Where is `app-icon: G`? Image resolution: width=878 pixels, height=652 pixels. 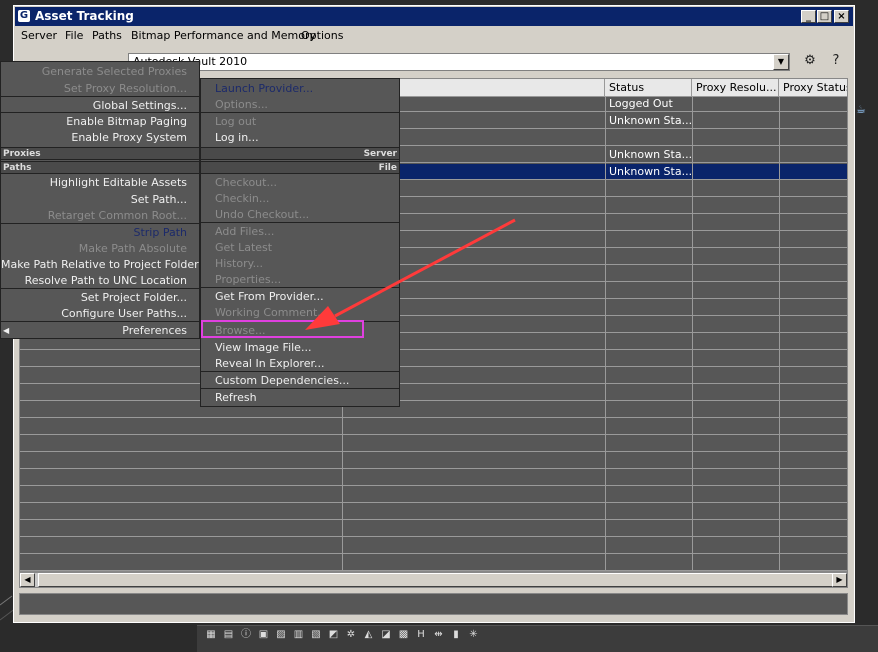
app-icon: G is located at coordinates (24, 16).